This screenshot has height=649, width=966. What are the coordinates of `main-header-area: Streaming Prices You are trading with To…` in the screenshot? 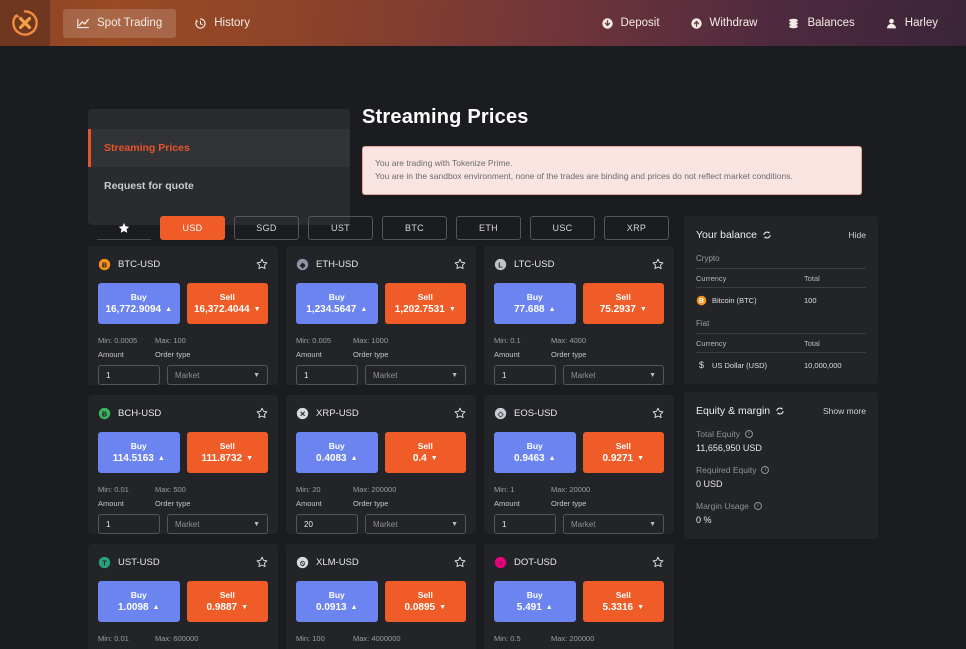 It's located at (612, 151).